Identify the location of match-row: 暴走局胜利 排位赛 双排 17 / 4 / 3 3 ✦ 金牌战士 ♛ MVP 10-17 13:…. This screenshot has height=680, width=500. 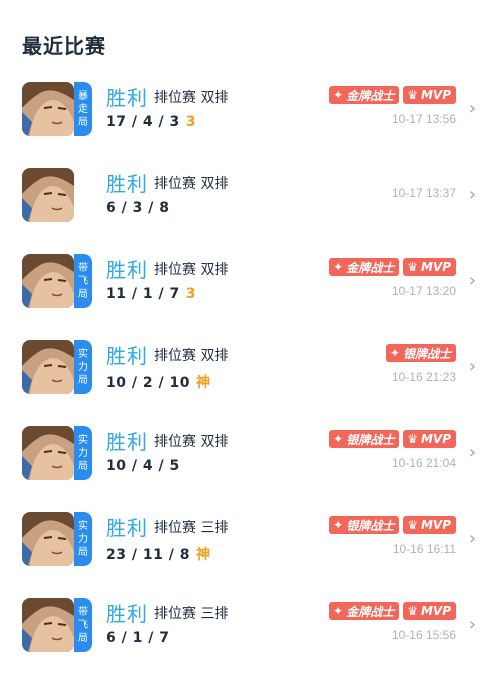
(250, 125).